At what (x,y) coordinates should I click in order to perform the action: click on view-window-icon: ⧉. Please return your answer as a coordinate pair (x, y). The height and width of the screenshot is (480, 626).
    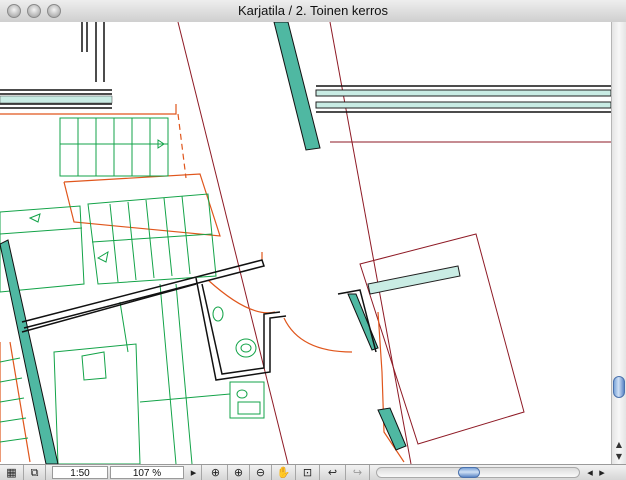
    Looking at the image, I should click on (35, 472).